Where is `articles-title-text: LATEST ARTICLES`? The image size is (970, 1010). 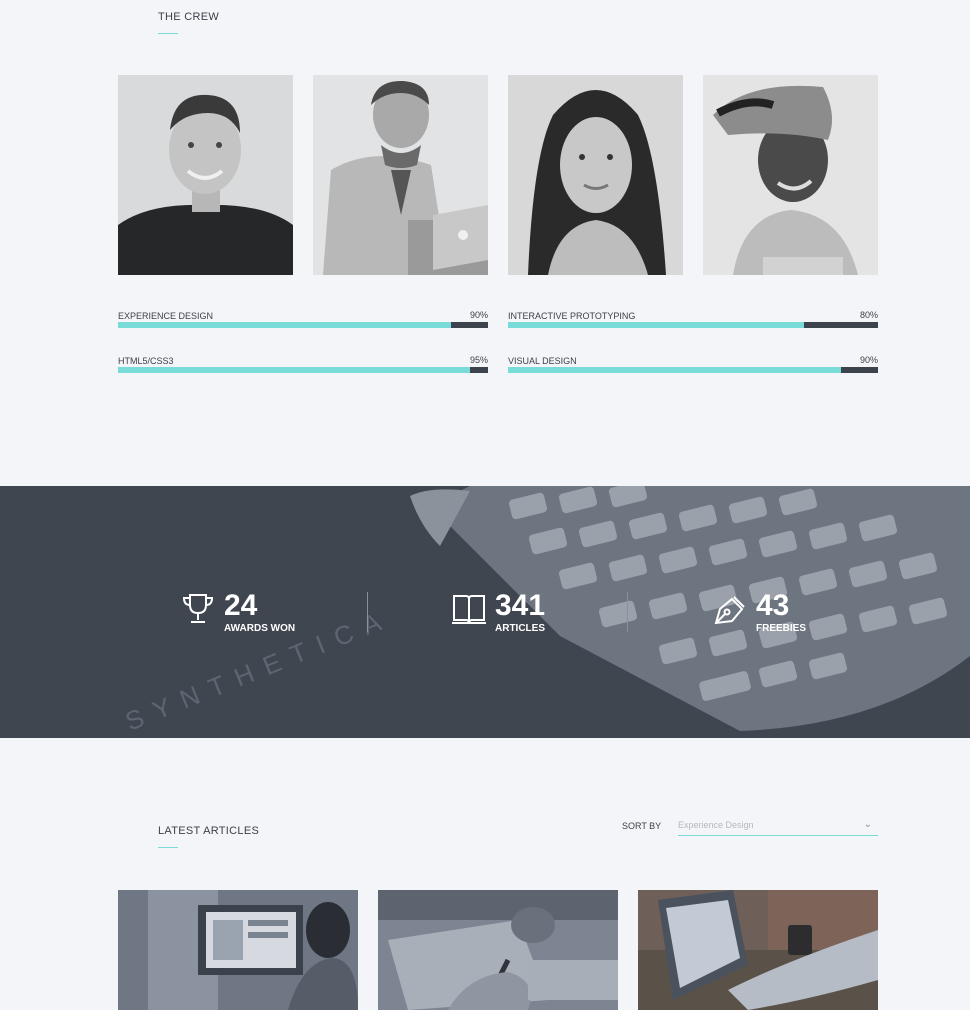
articles-title-text: LATEST ARTICLES is located at coordinates (209, 831).